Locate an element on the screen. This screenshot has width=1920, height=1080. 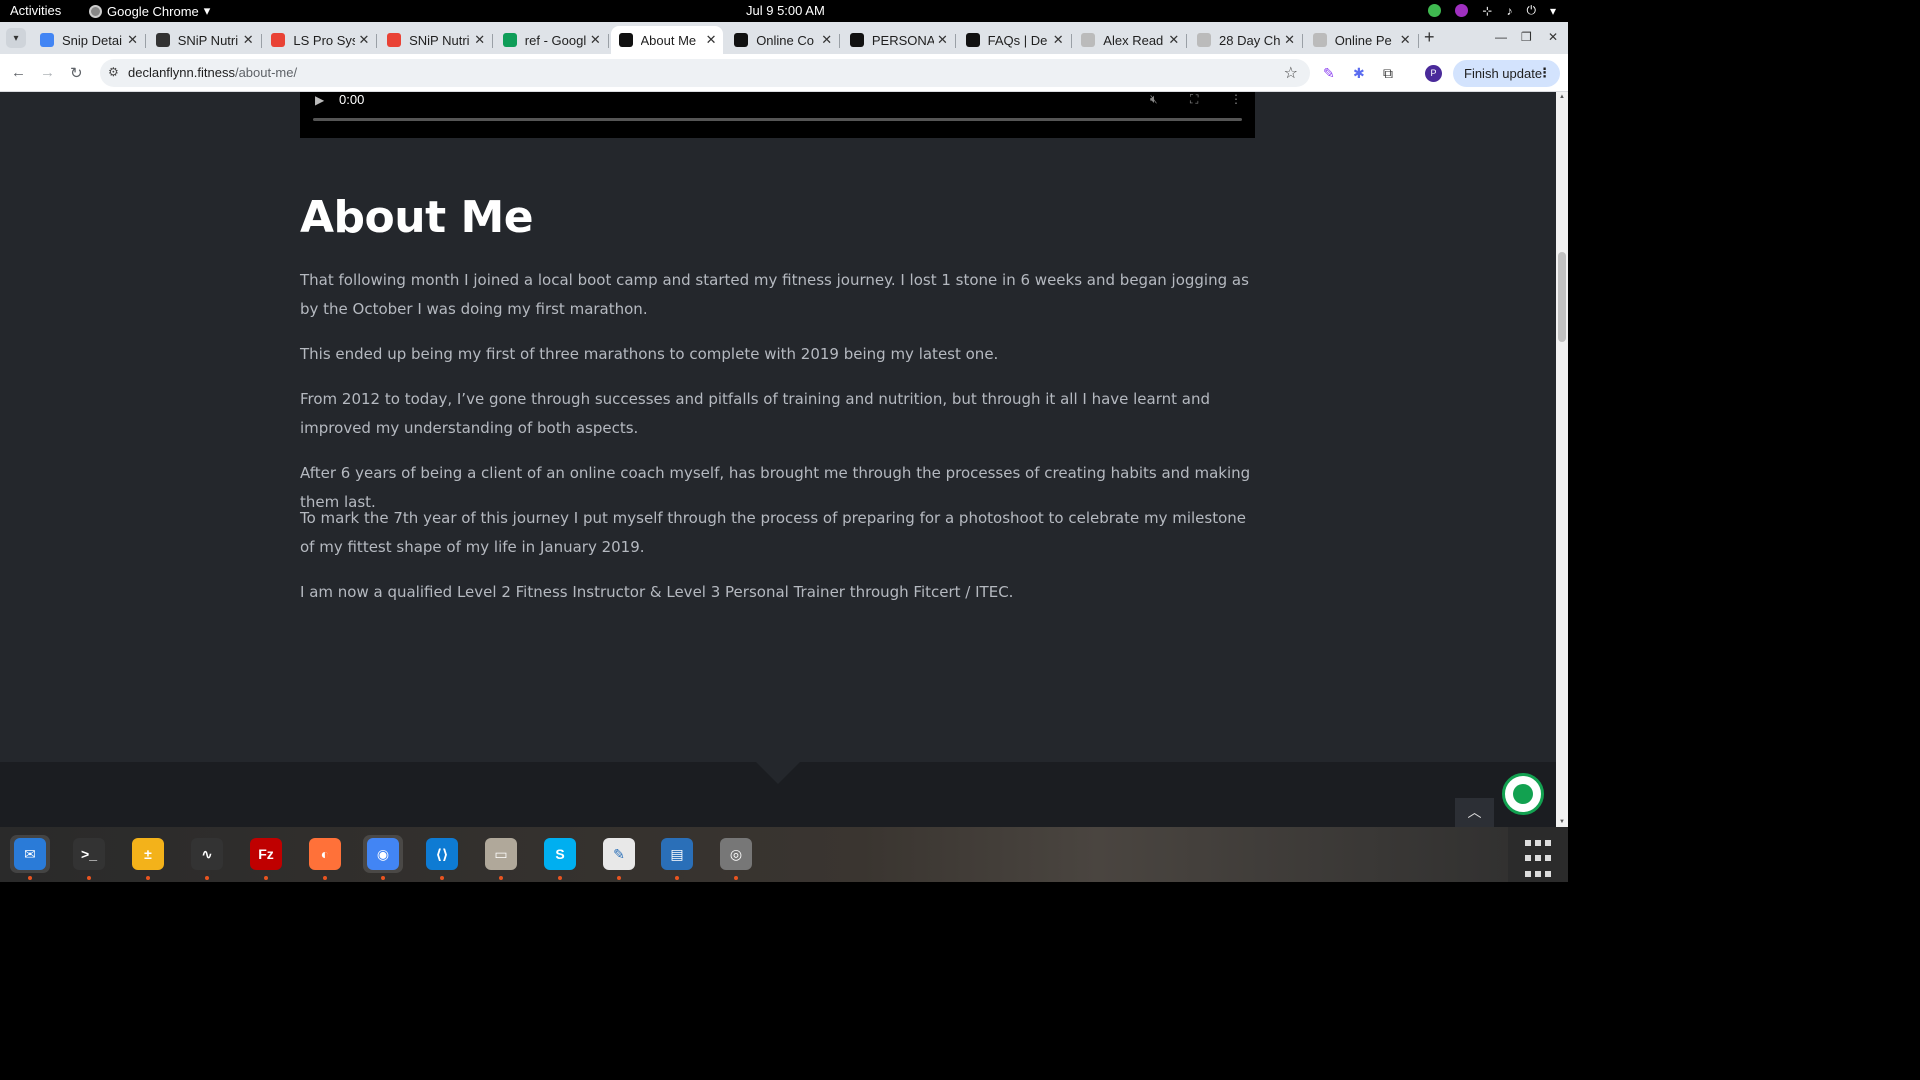
bookmark-star-icon: ☆ is located at coordinates (1291, 73).